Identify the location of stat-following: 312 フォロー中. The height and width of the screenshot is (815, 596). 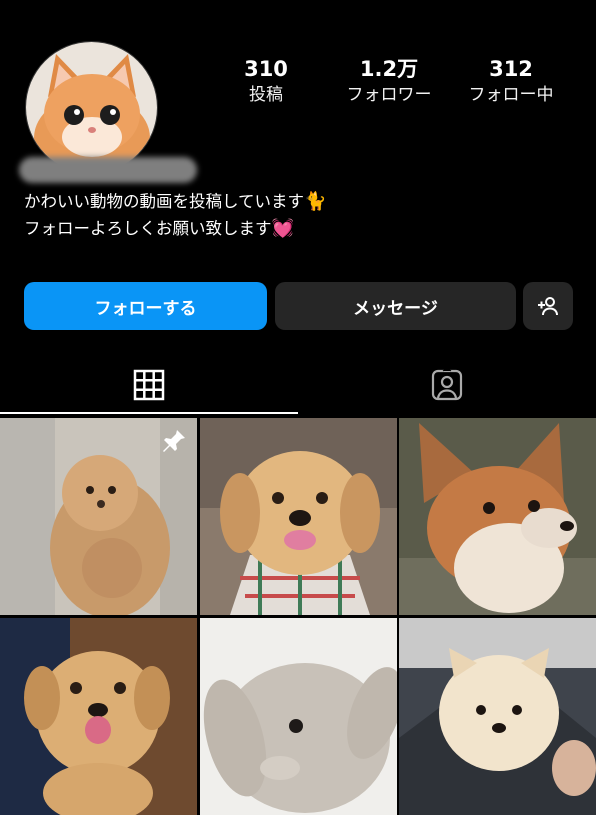
(511, 81).